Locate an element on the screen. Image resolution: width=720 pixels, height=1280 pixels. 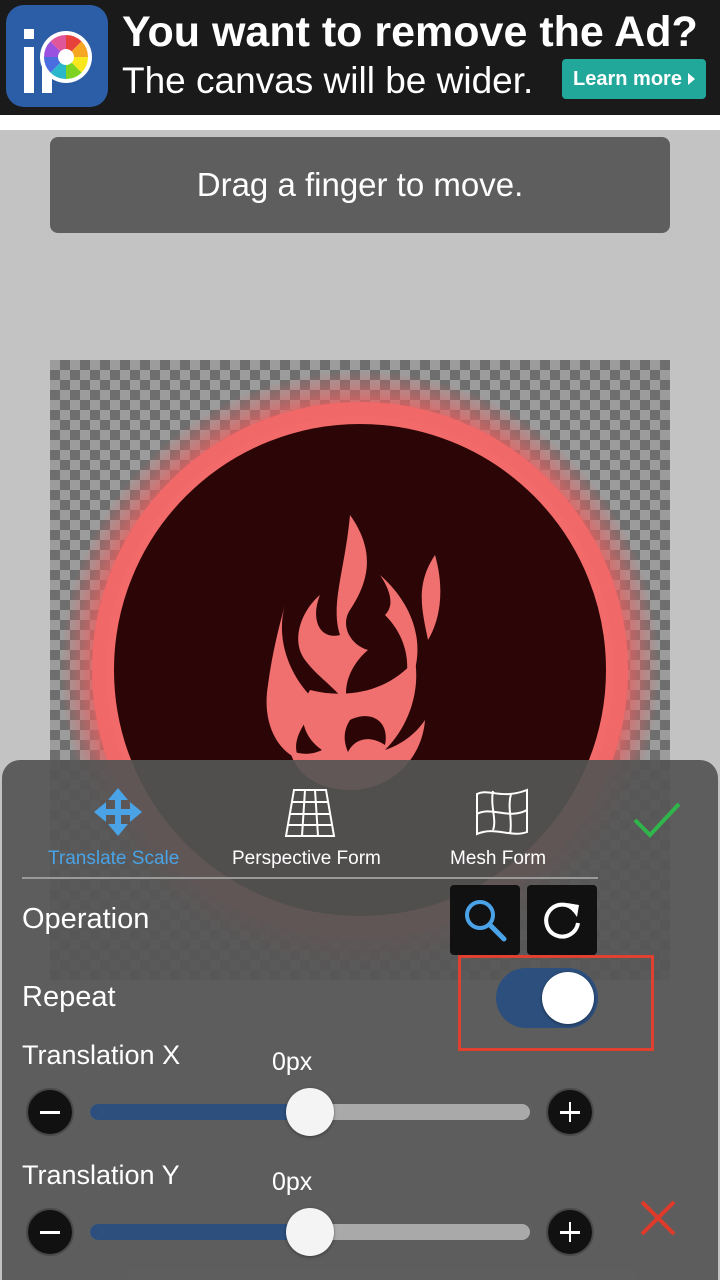
checkmark-icon is located at coordinates (657, 822).